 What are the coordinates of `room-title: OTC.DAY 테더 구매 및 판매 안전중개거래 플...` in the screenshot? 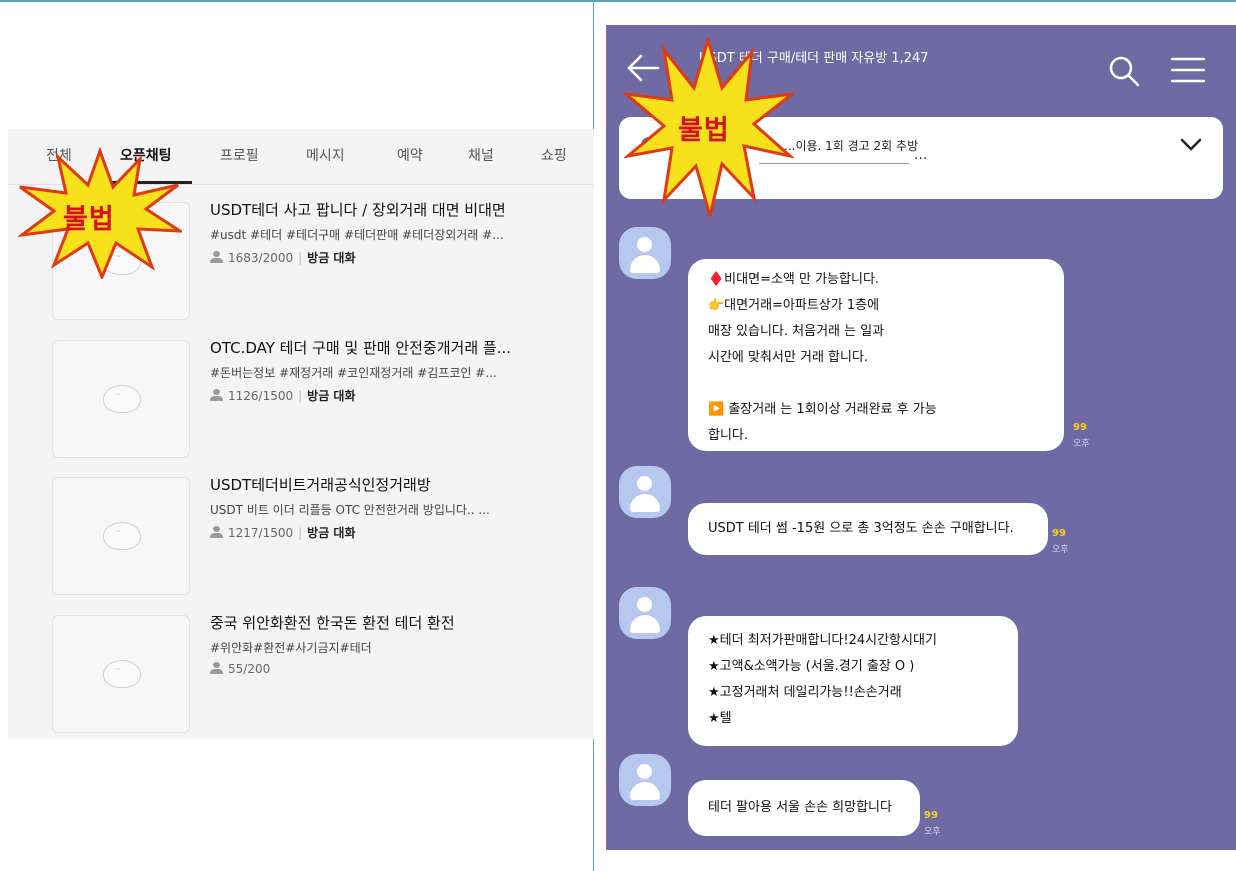 It's located at (360, 348).